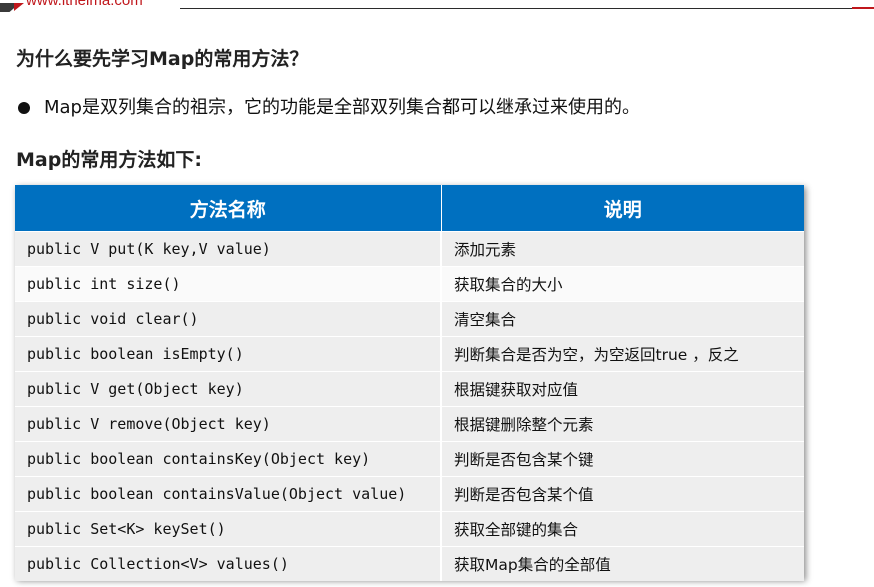 This screenshot has width=874, height=587. What do you see at coordinates (622, 424) in the screenshot?
I see `description-cell: 根据键删除整个元素` at bounding box center [622, 424].